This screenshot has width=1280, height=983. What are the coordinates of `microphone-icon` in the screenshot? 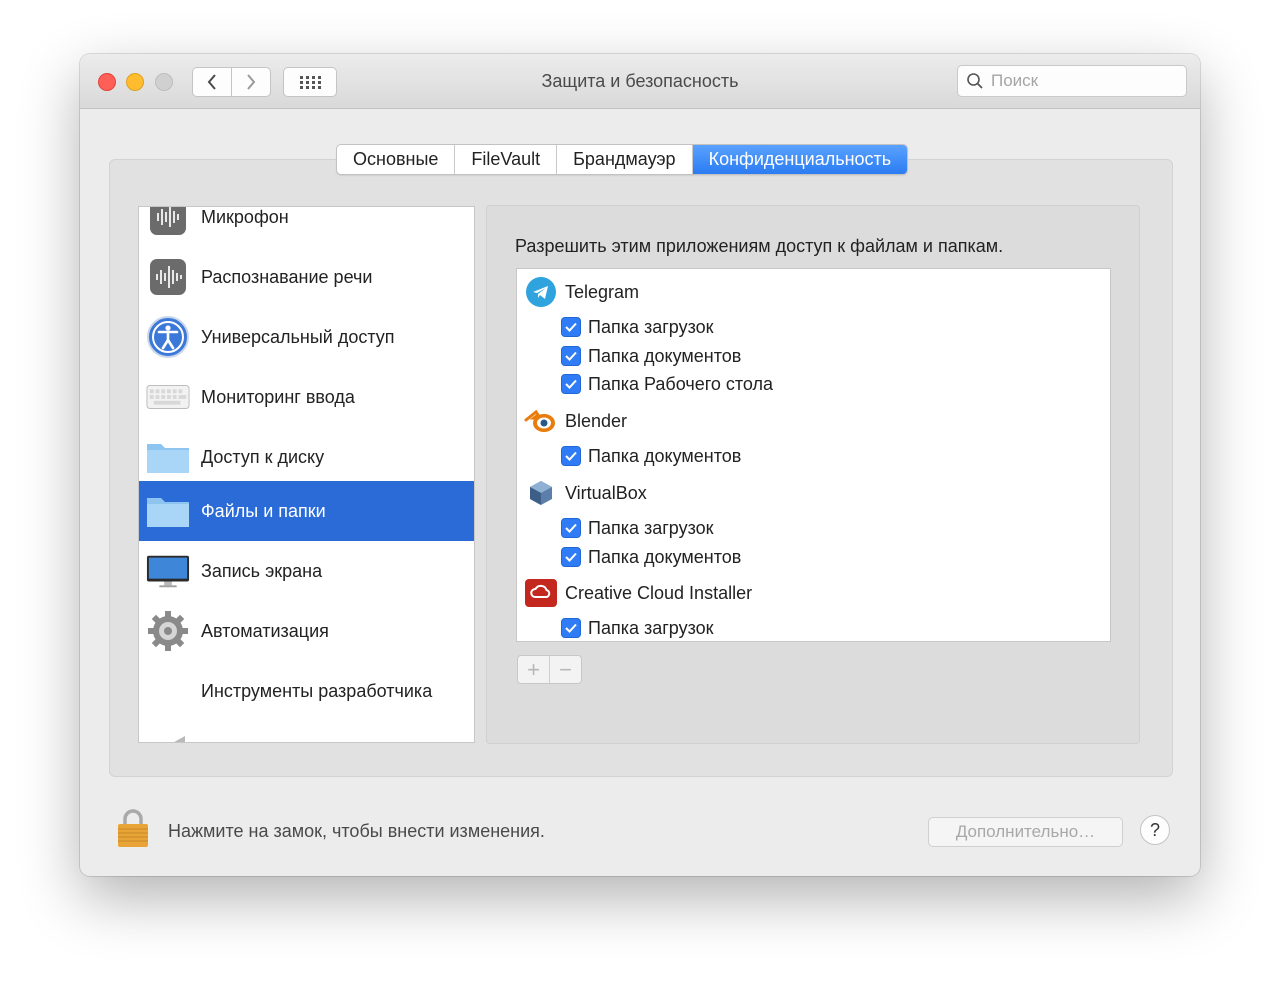 It's located at (168, 223).